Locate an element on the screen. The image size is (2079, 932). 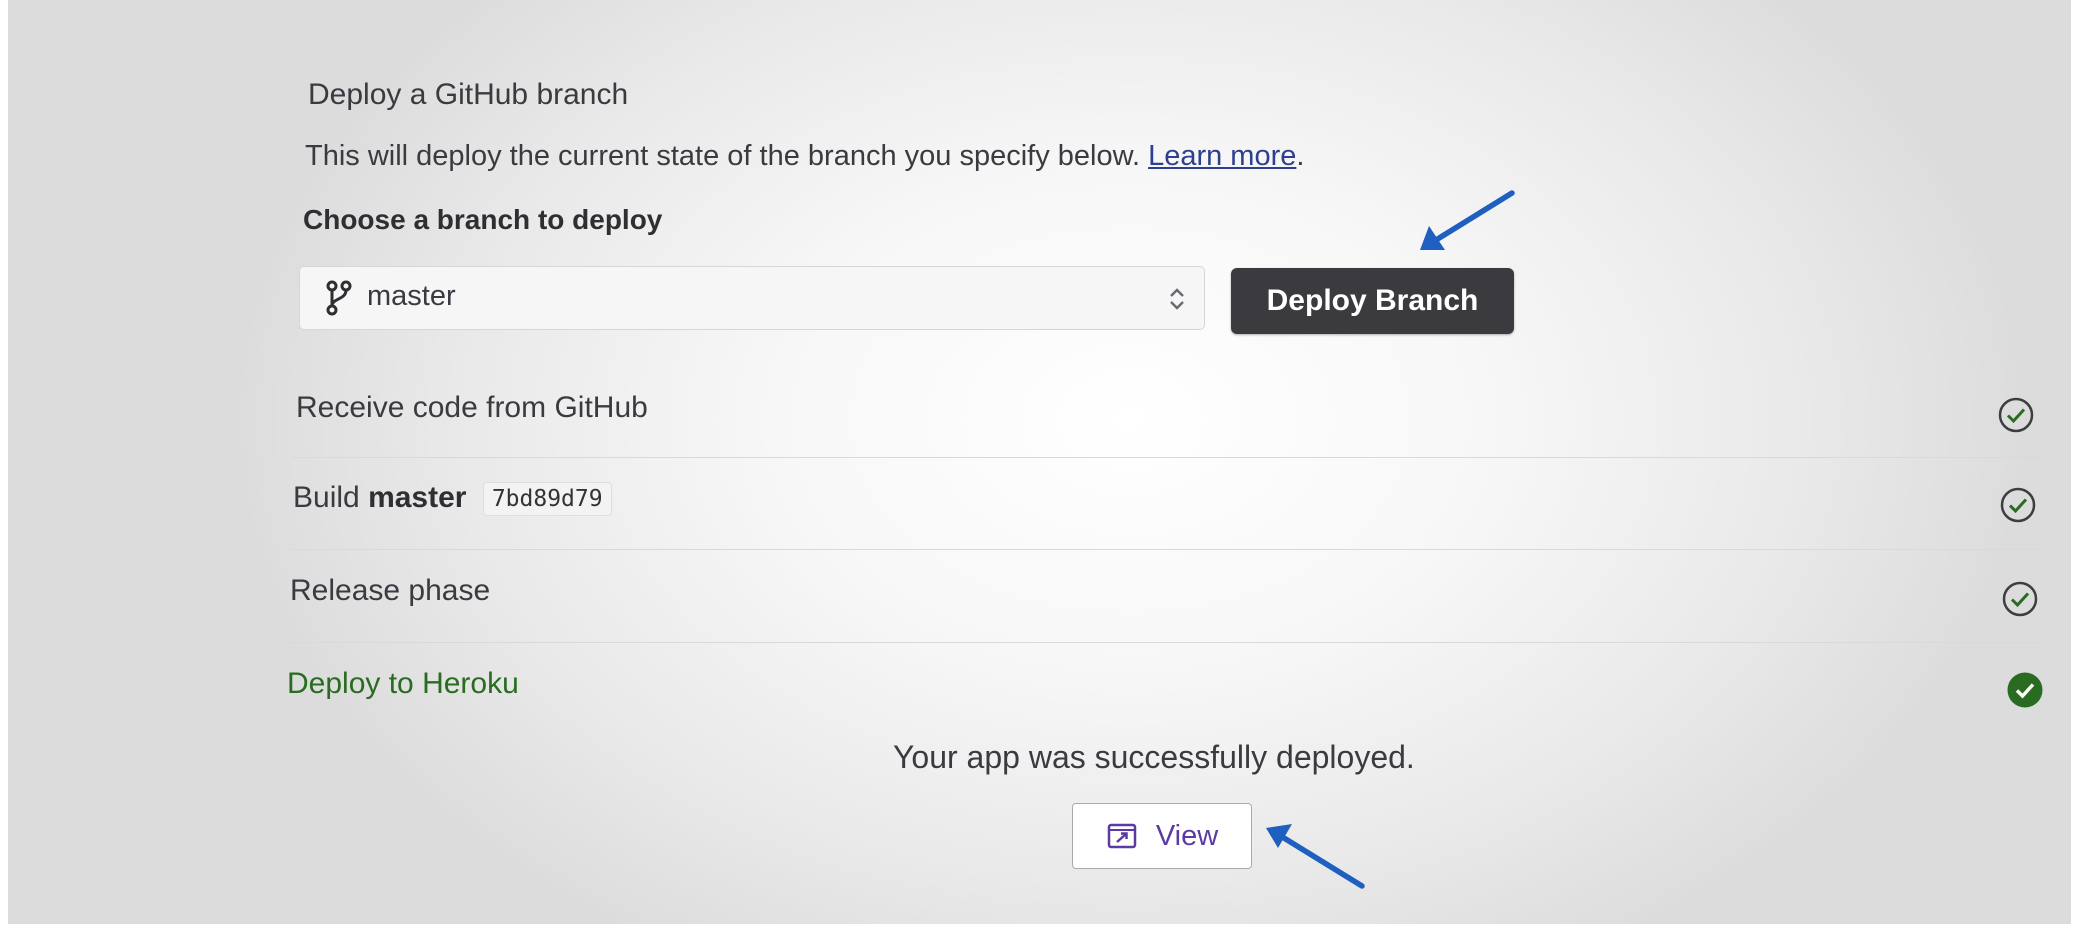
section-title: Deploy a GitHub branch is located at coordinates (468, 94).